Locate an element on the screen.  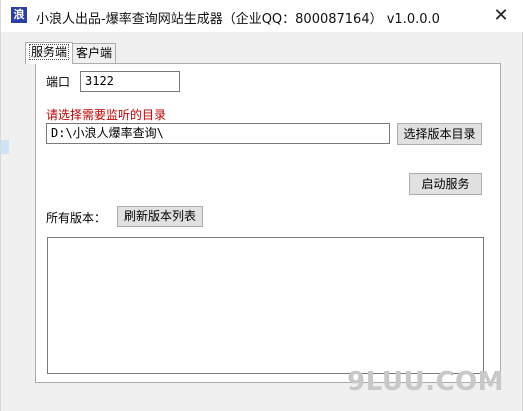
port-label: 端口 is located at coordinates (58, 82).